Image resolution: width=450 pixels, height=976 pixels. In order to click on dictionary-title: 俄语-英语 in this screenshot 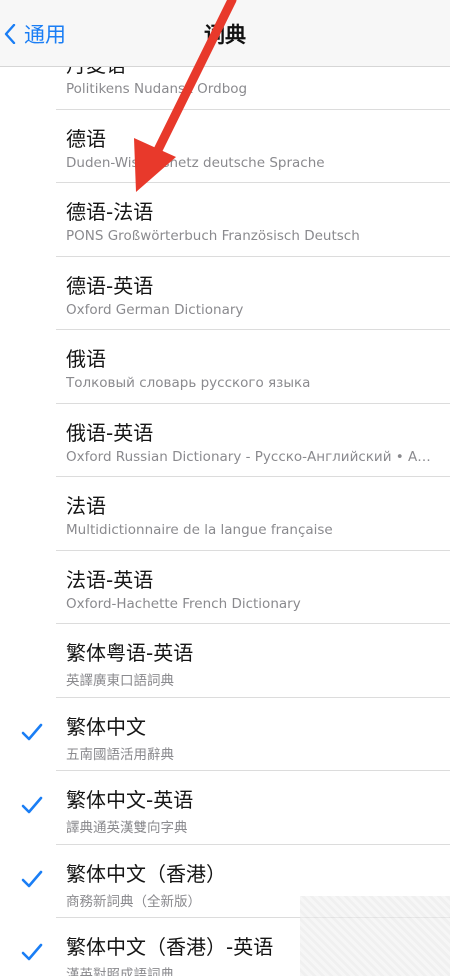, I will do `click(110, 432)`.